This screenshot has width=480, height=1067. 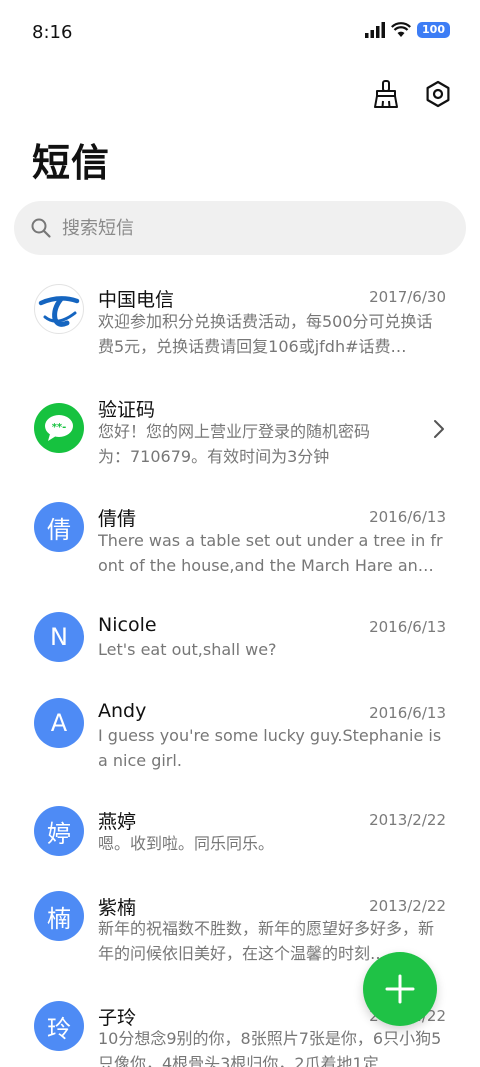 I want to click on contact-avatar: N, so click(x=59, y=637).